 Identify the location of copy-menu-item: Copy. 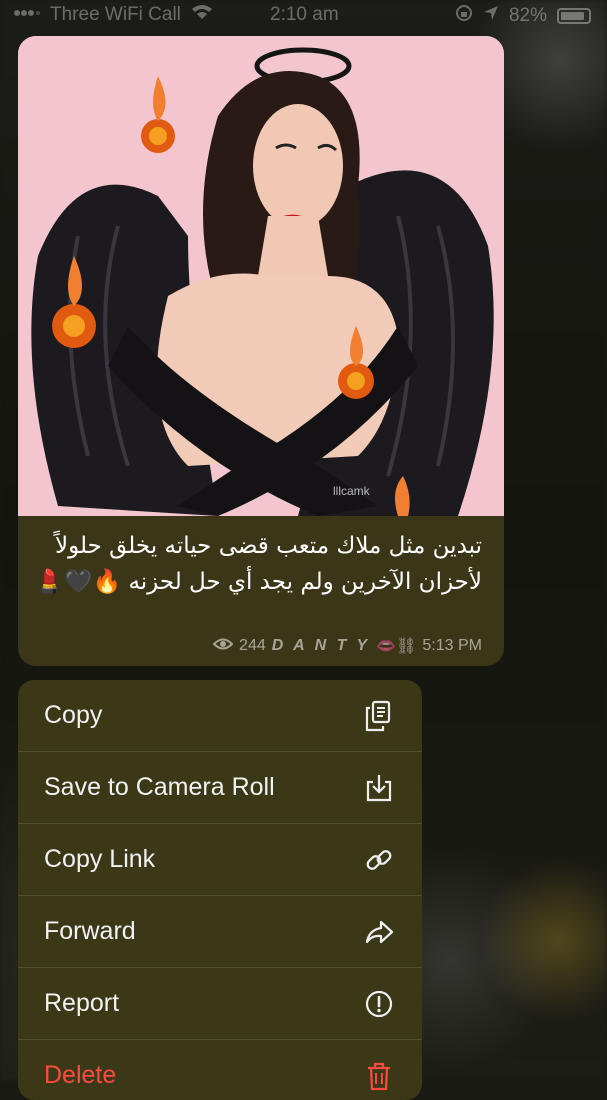
(220, 716).